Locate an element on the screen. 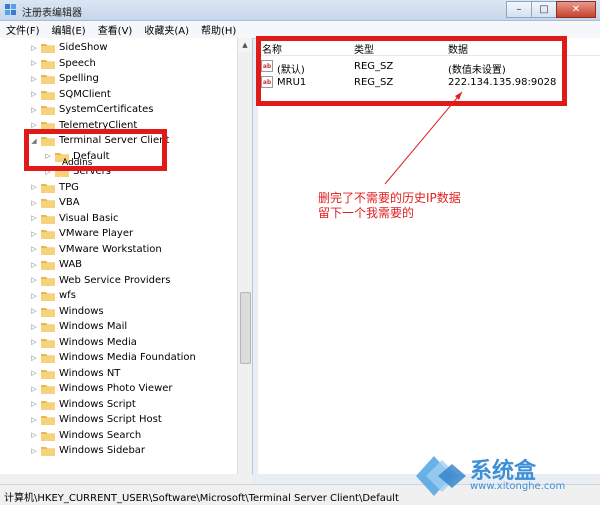 The height and width of the screenshot is (505, 600). tree-item: ▷ VMware Workstation is located at coordinates (96, 249).